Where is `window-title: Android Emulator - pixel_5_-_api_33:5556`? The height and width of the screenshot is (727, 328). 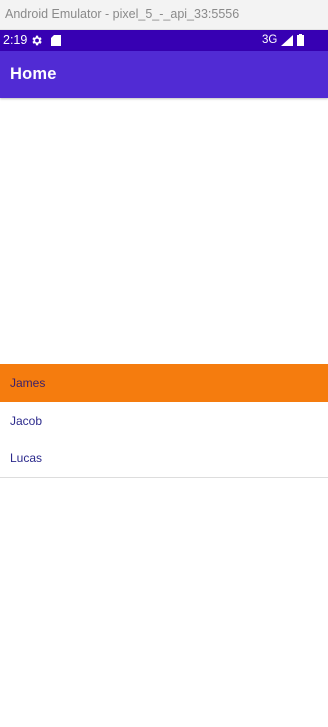
window-title: Android Emulator - pixel_5_-_api_33:5556 is located at coordinates (122, 14).